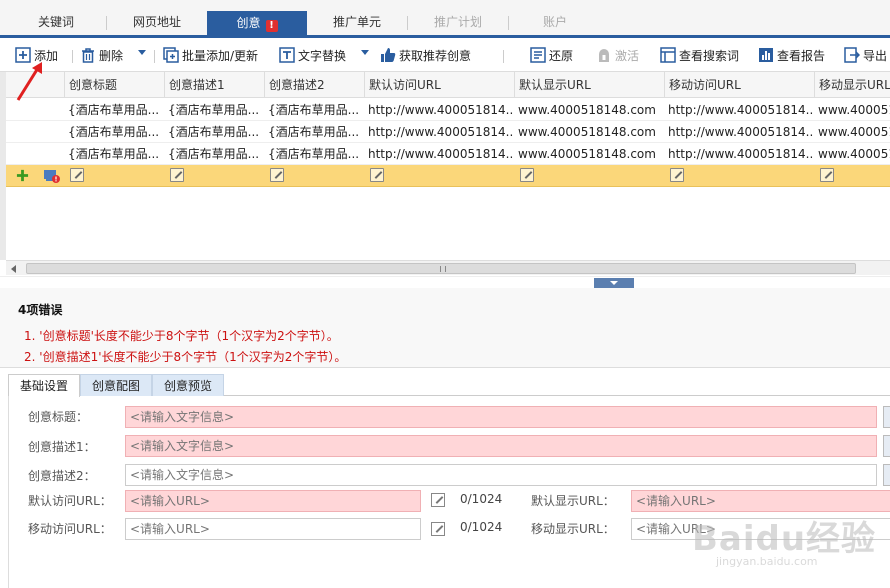 The height and width of the screenshot is (588, 890). Describe the element at coordinates (614, 283) in the screenshot. I see `collapse-panel-icon` at that location.